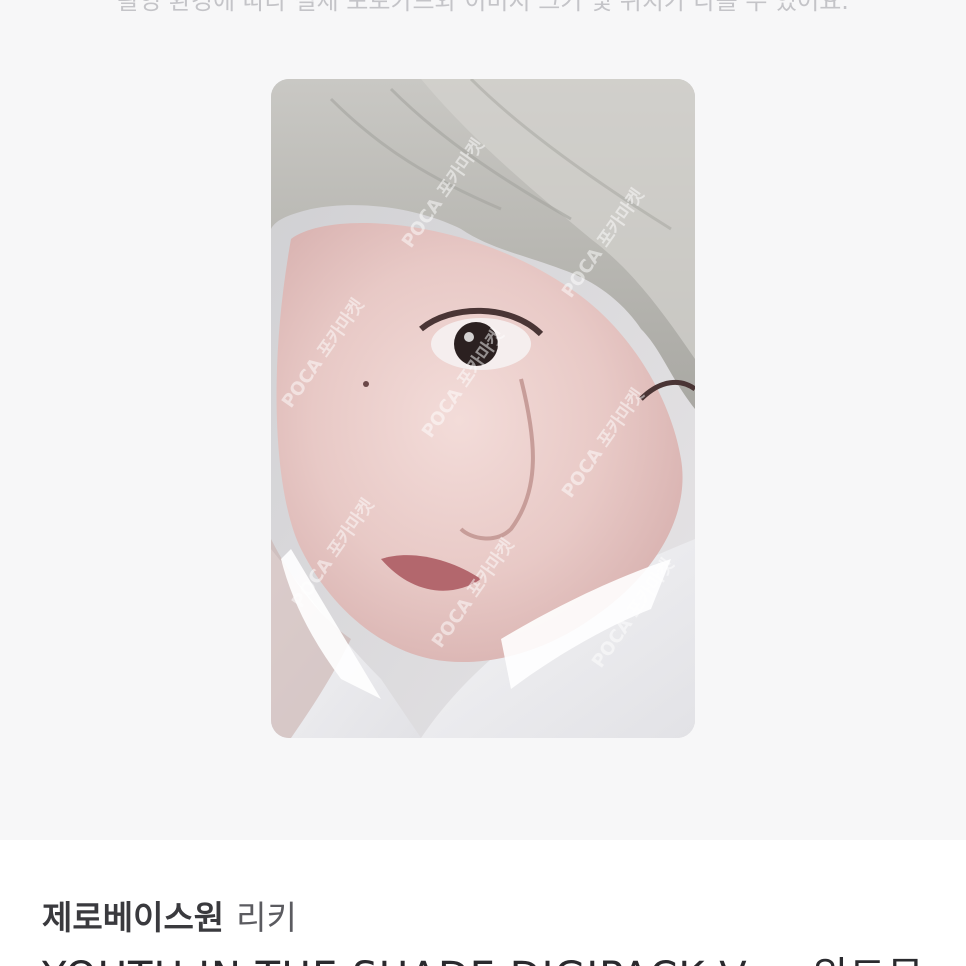 The image size is (966, 966). I want to click on member-name: 리키, so click(266, 917).